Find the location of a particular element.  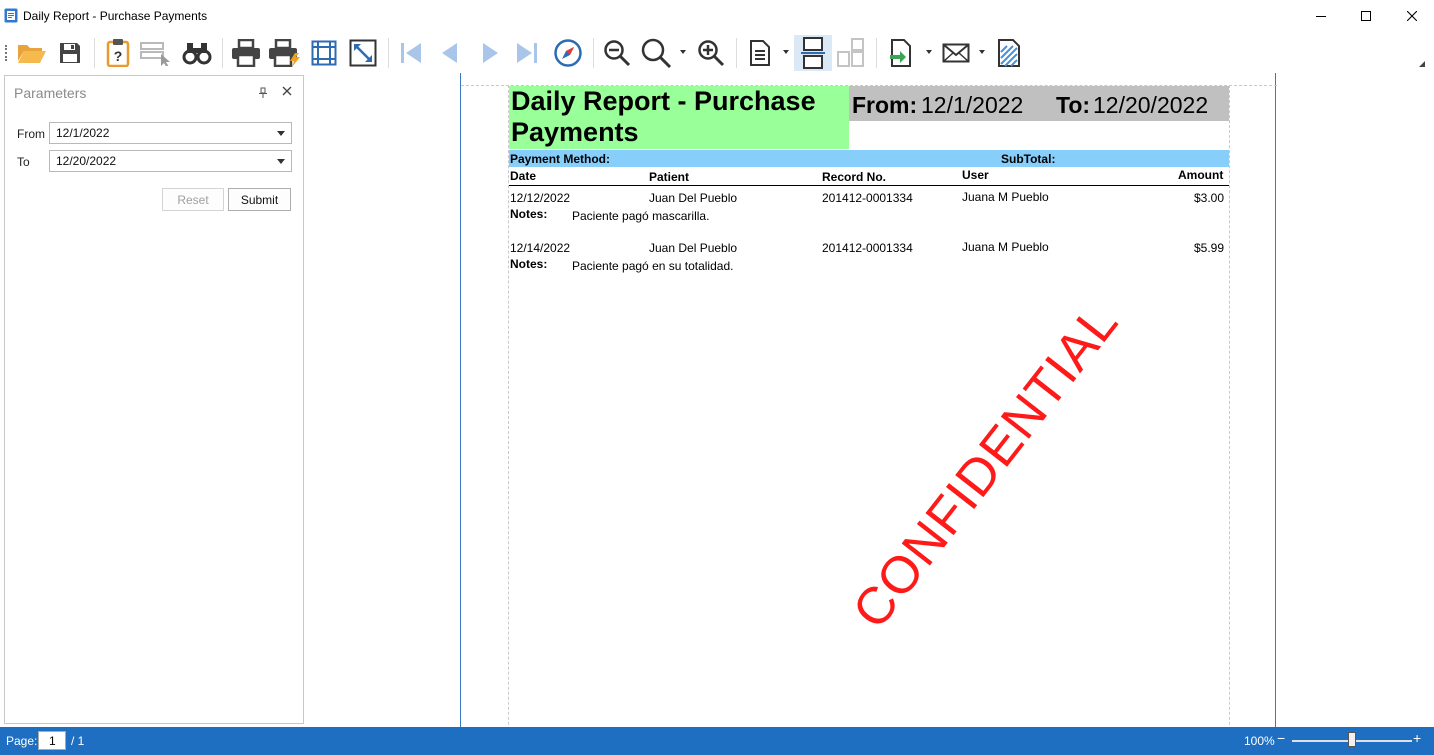

find-button is located at coordinates (197, 53).